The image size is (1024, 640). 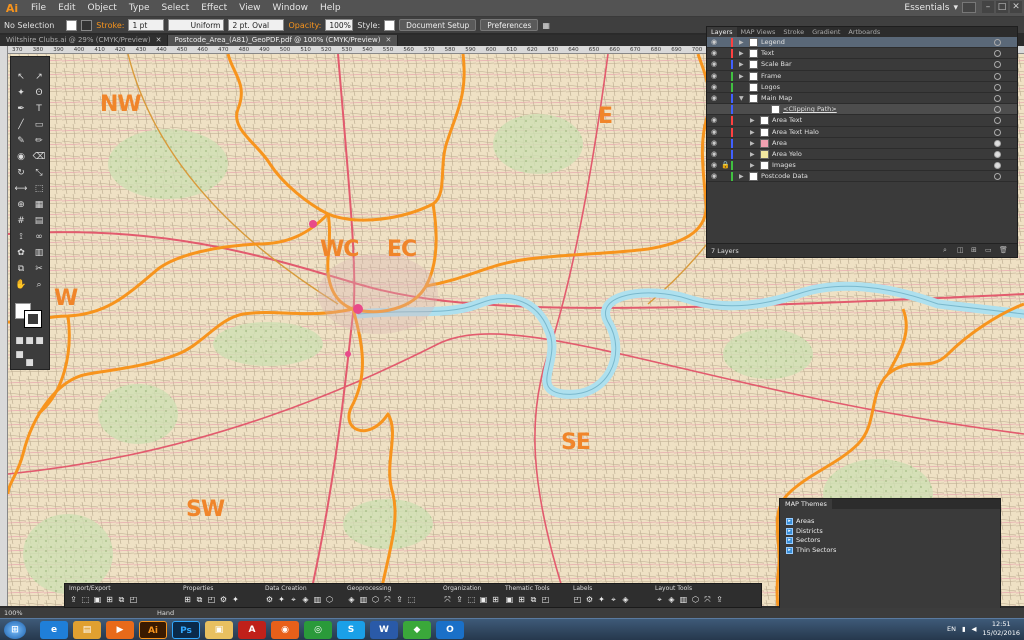 I want to click on delete-layer-icon: 🗑, so click(x=1003, y=250).